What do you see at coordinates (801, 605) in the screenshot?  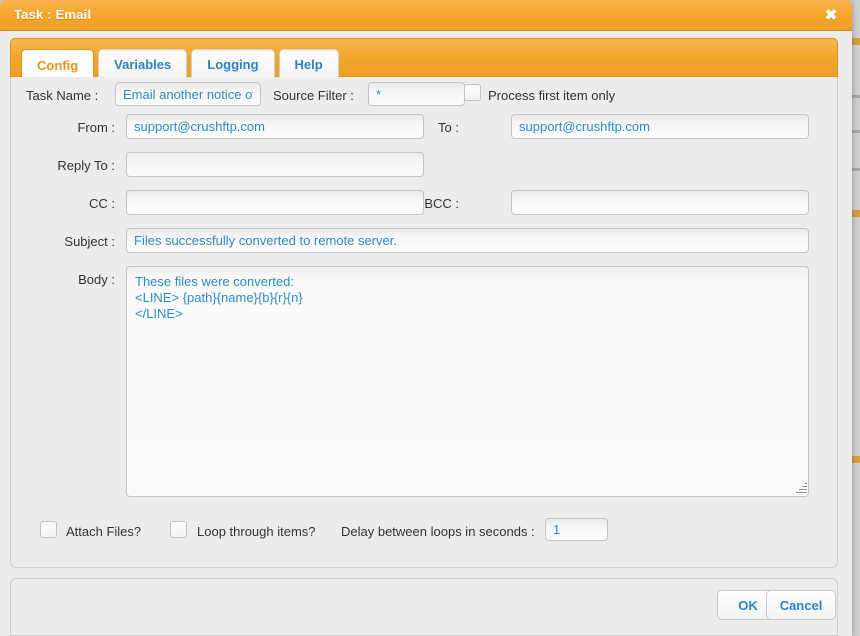 I see `cancel-button: Cancel` at bounding box center [801, 605].